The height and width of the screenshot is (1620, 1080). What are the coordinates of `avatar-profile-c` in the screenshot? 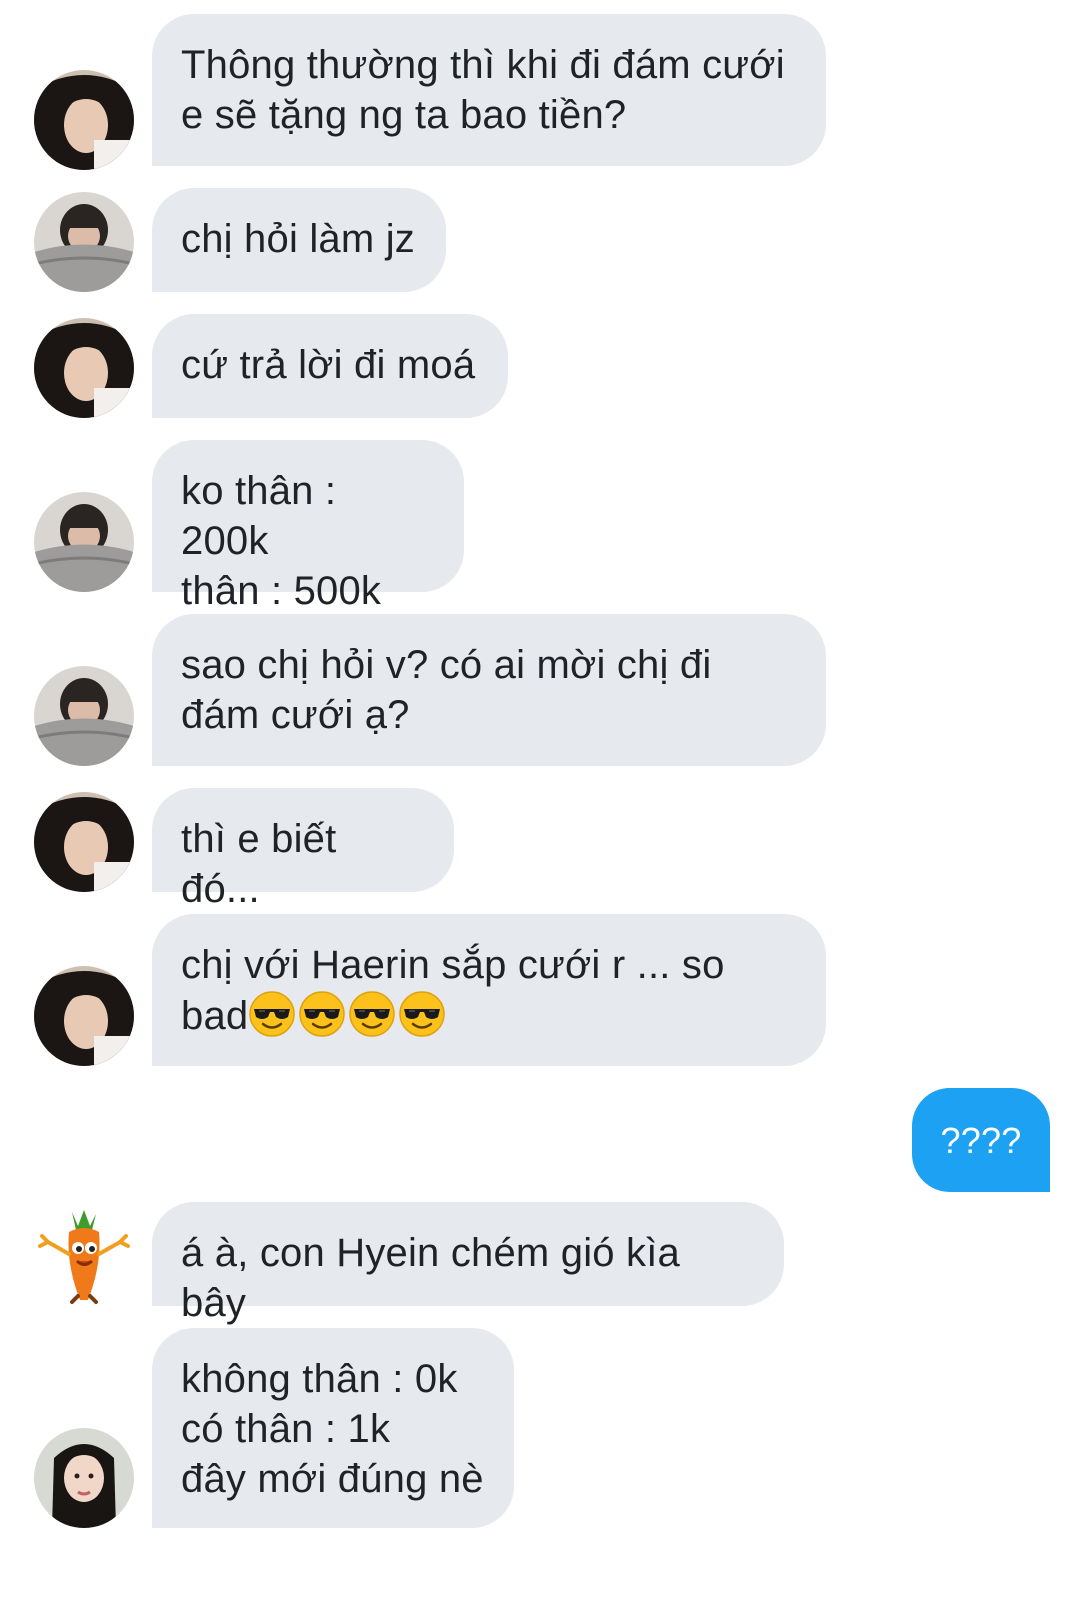 It's located at (84, 1478).